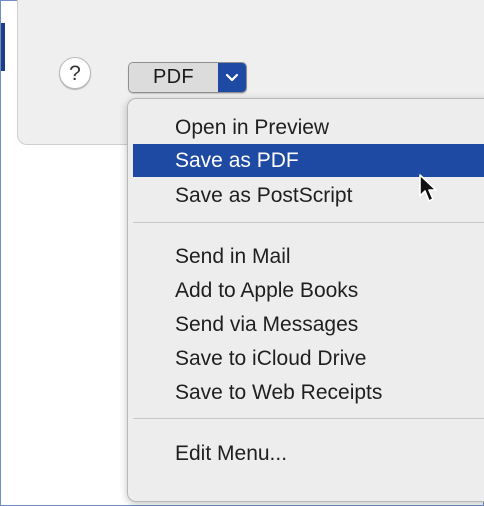 Image resolution: width=484 pixels, height=506 pixels. Describe the element at coordinates (3, 47) in the screenshot. I see `window-edge-accent` at that location.